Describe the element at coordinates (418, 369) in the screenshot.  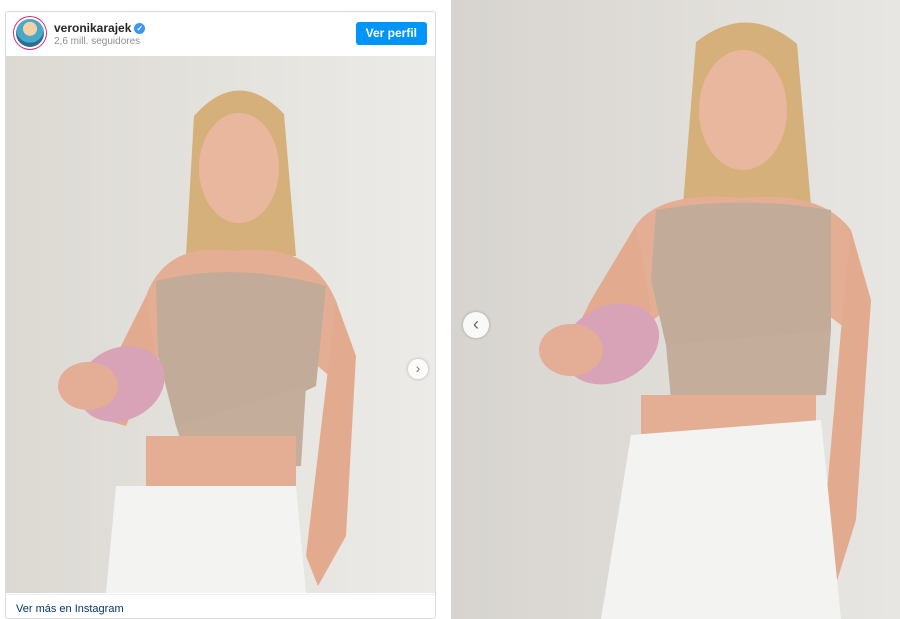
I see `chevron-right-icon: ›` at that location.